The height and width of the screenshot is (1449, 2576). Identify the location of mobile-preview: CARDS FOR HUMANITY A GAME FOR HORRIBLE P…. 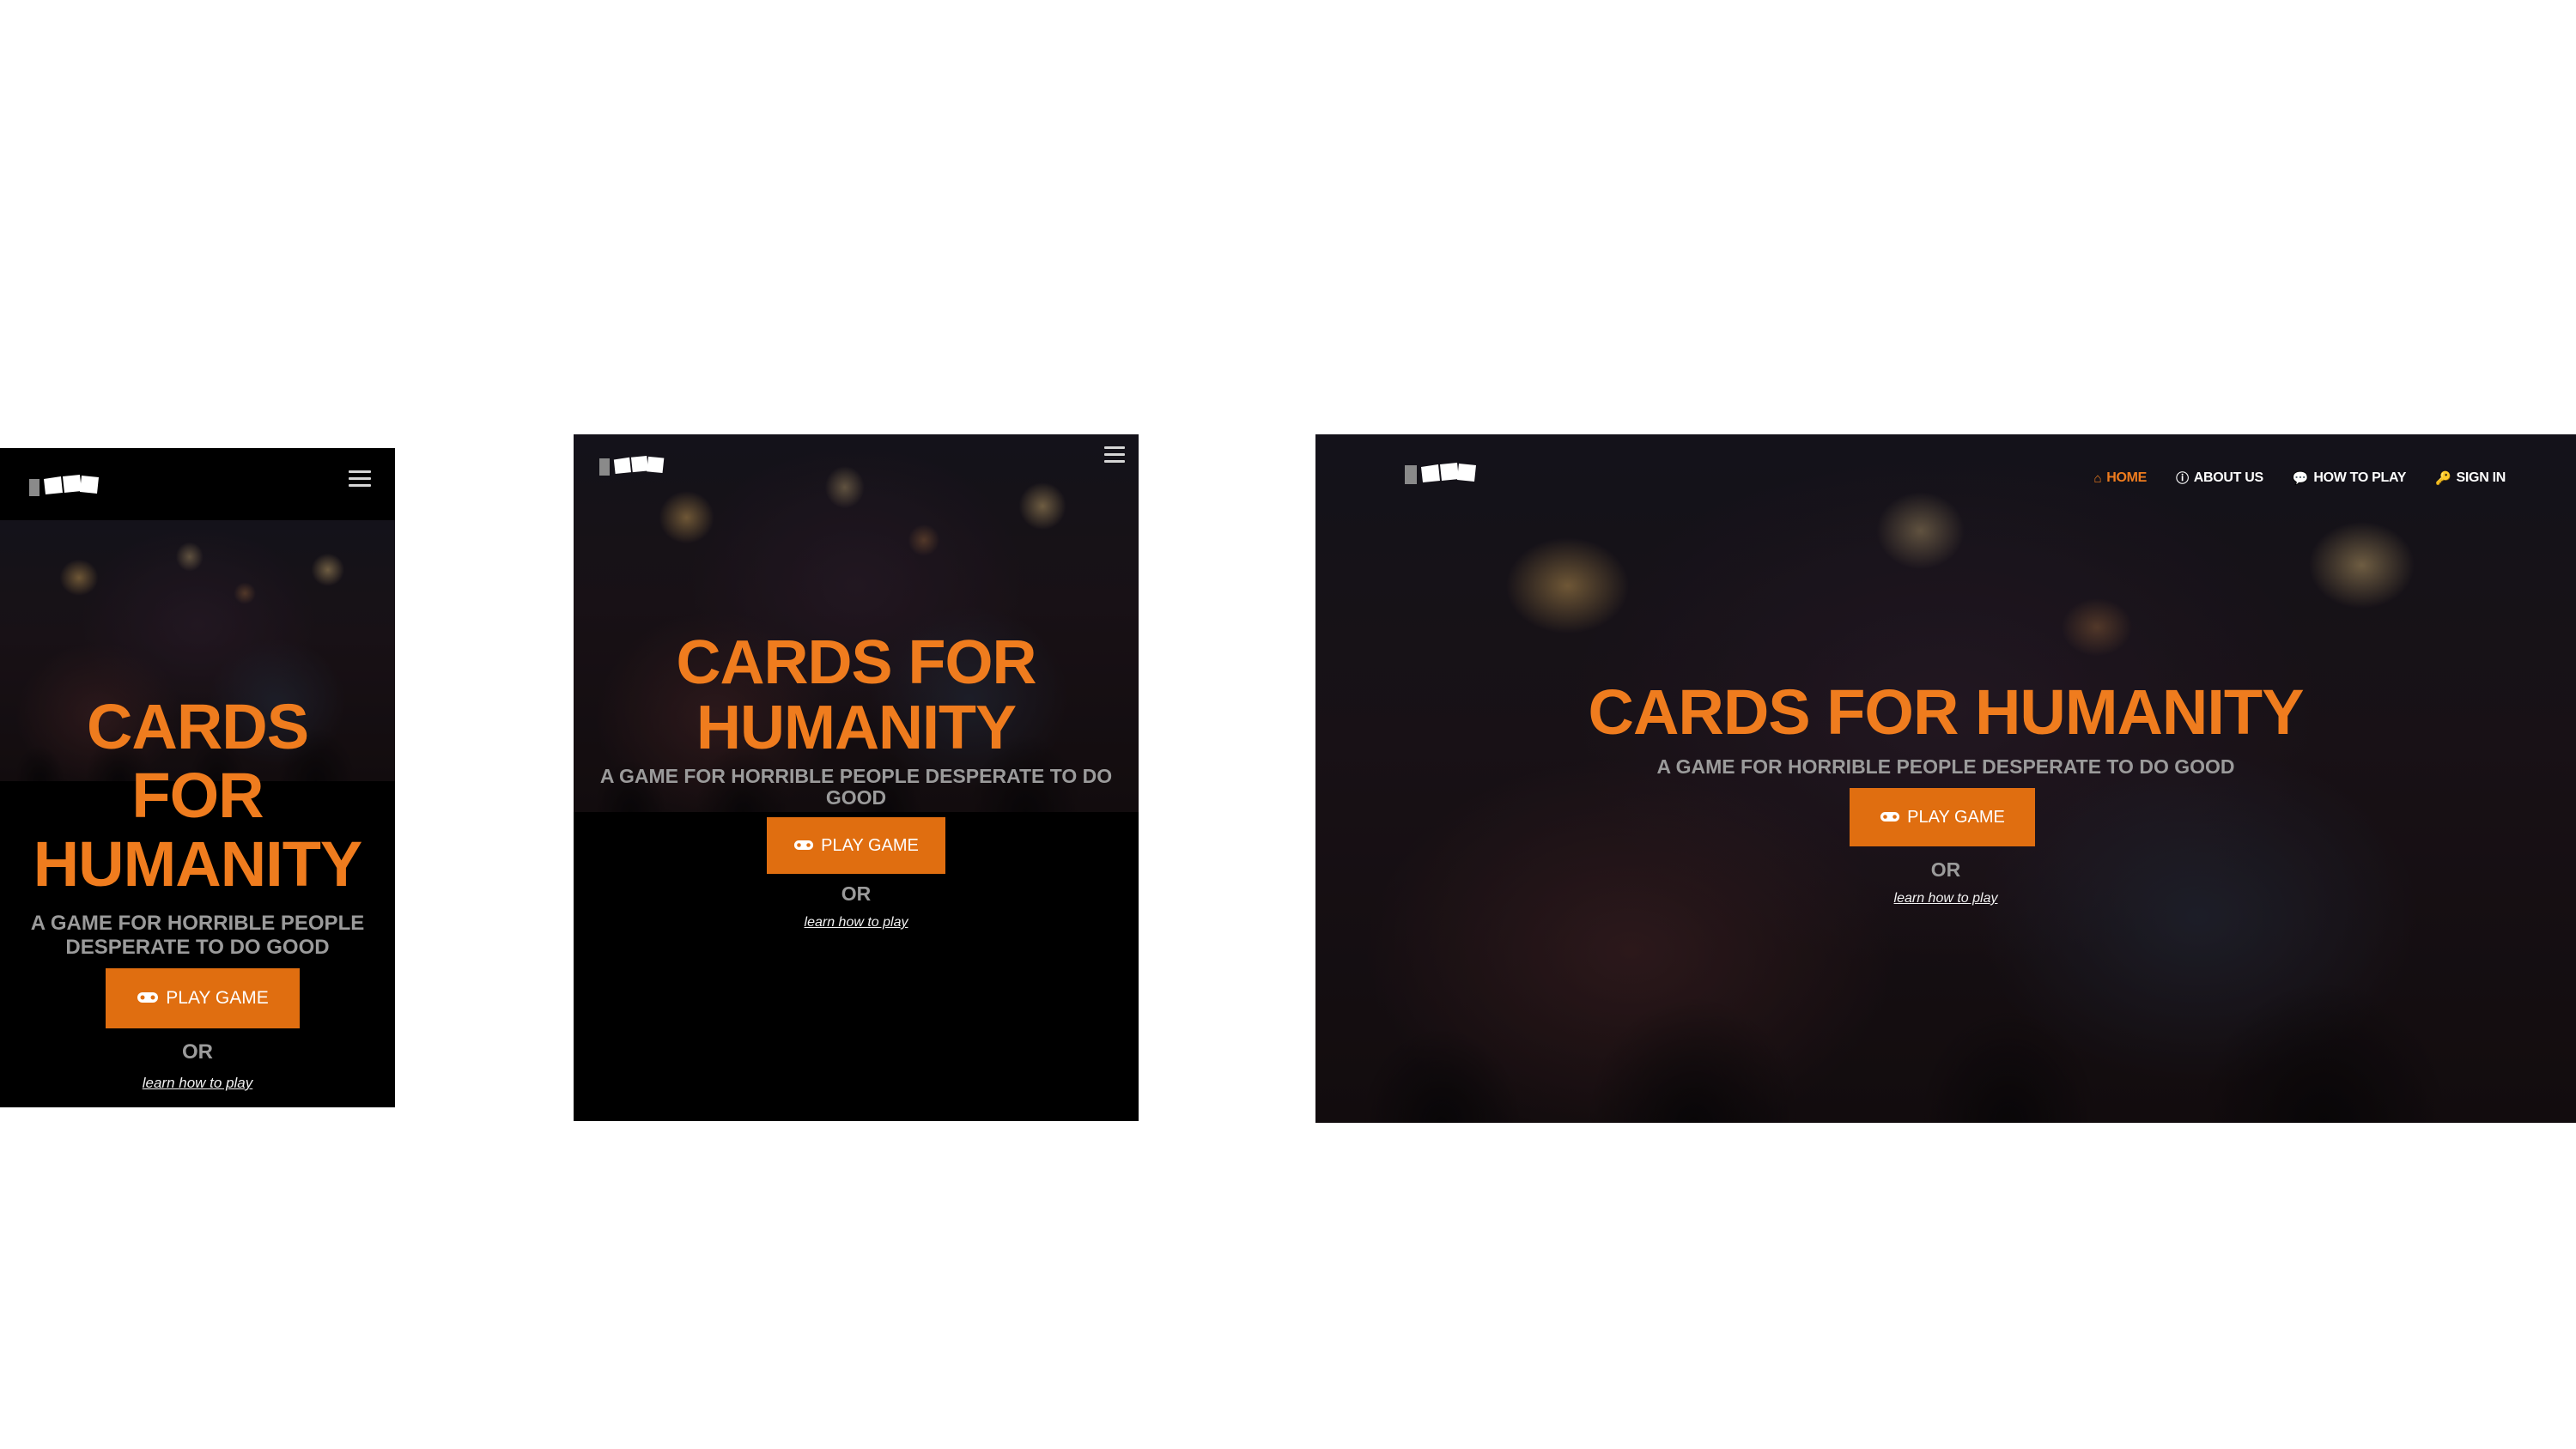
(197, 777).